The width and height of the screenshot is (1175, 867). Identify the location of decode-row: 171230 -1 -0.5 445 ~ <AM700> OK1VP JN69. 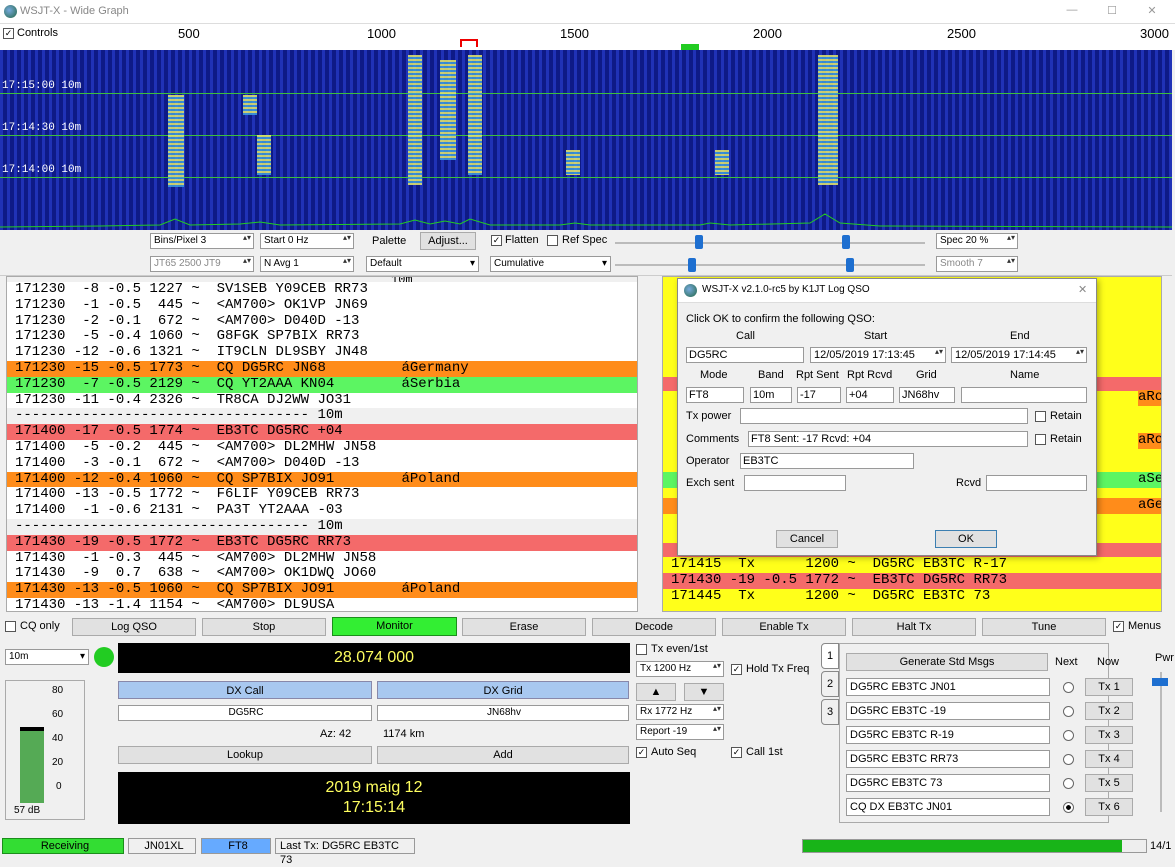
(322, 305).